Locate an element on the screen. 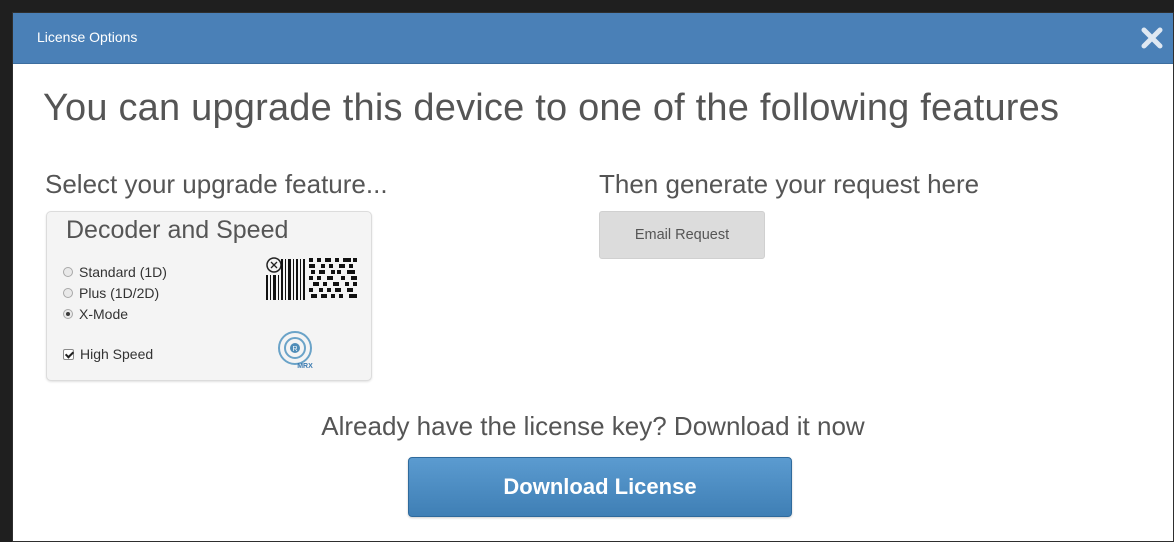  svg-text: R is located at coordinates (294, 349).